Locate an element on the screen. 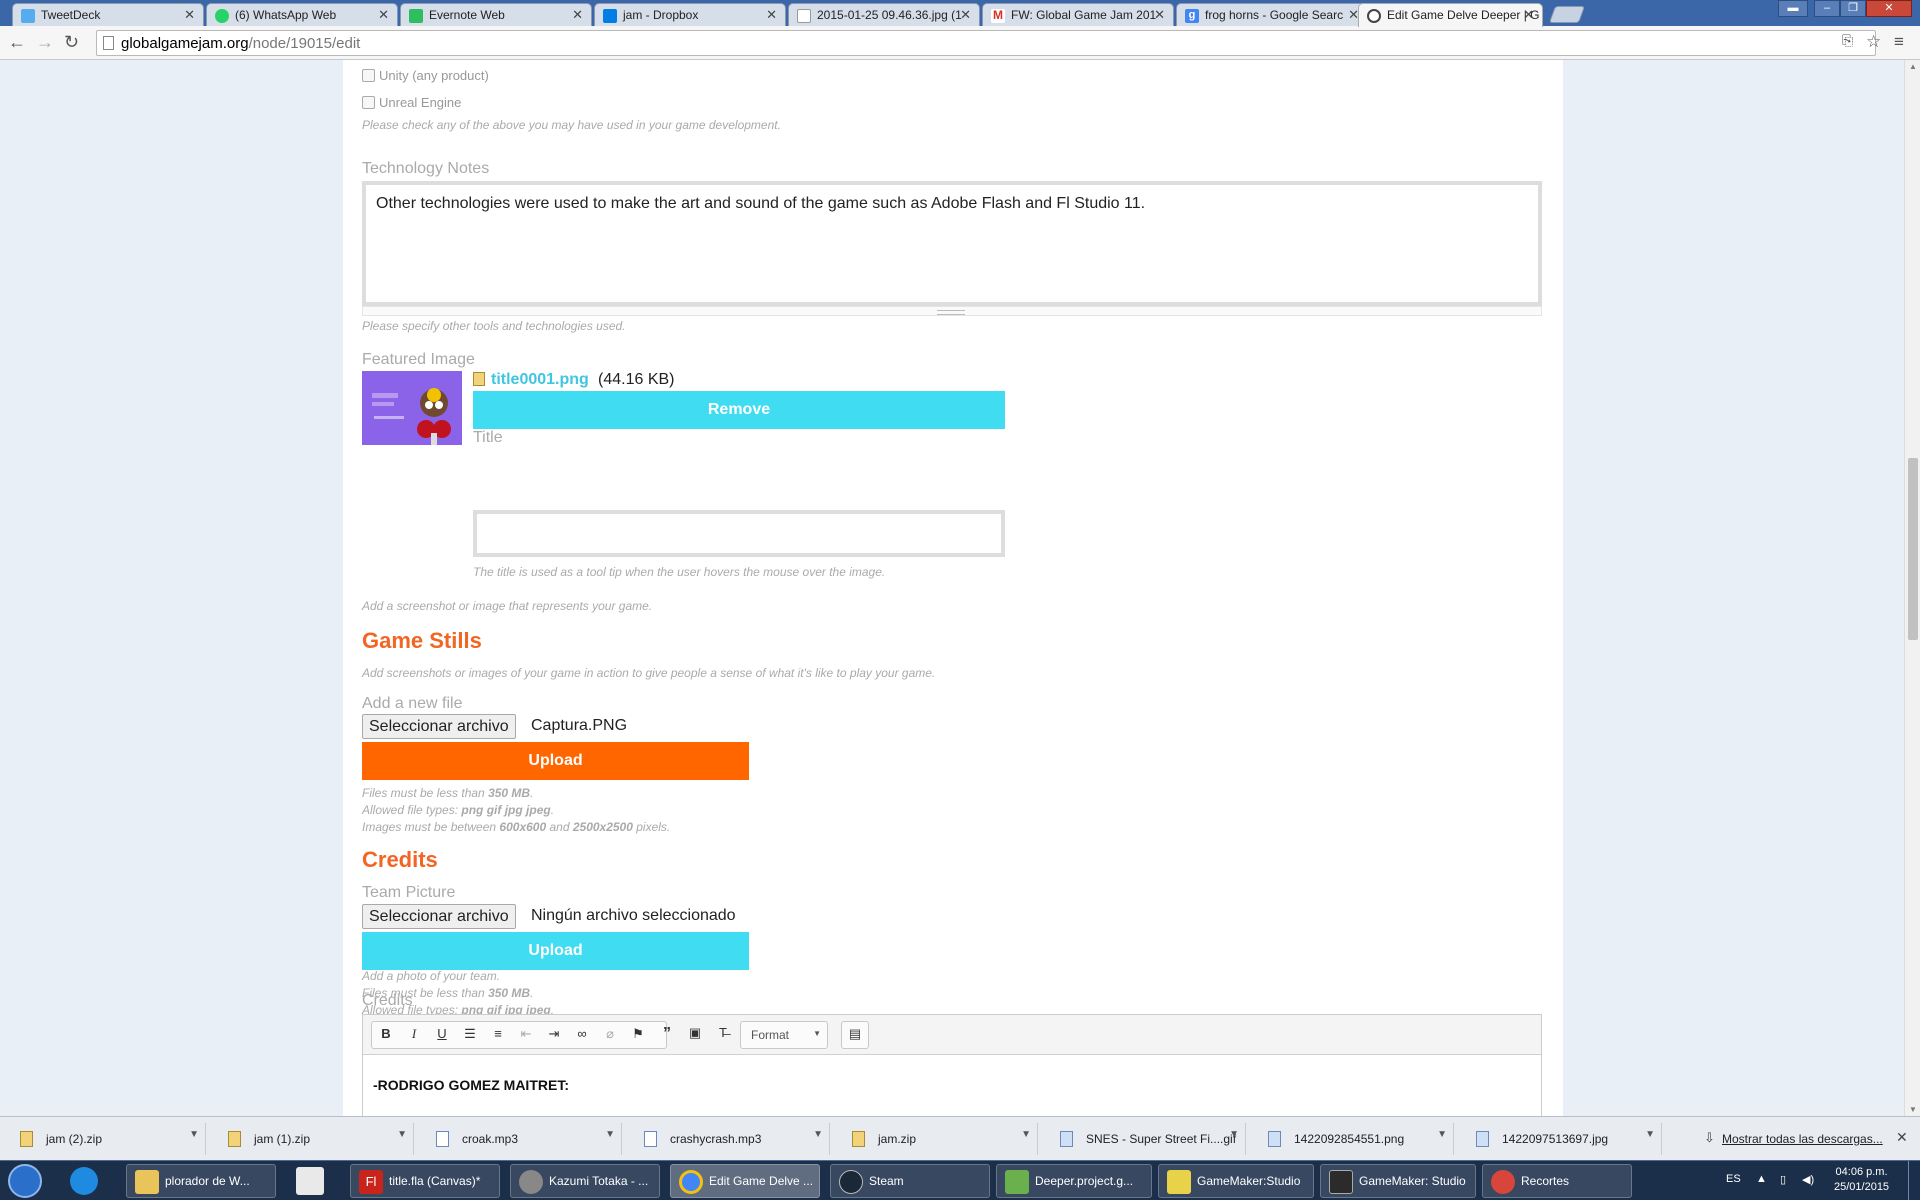  remove-image-button: Remove is located at coordinates (739, 410).